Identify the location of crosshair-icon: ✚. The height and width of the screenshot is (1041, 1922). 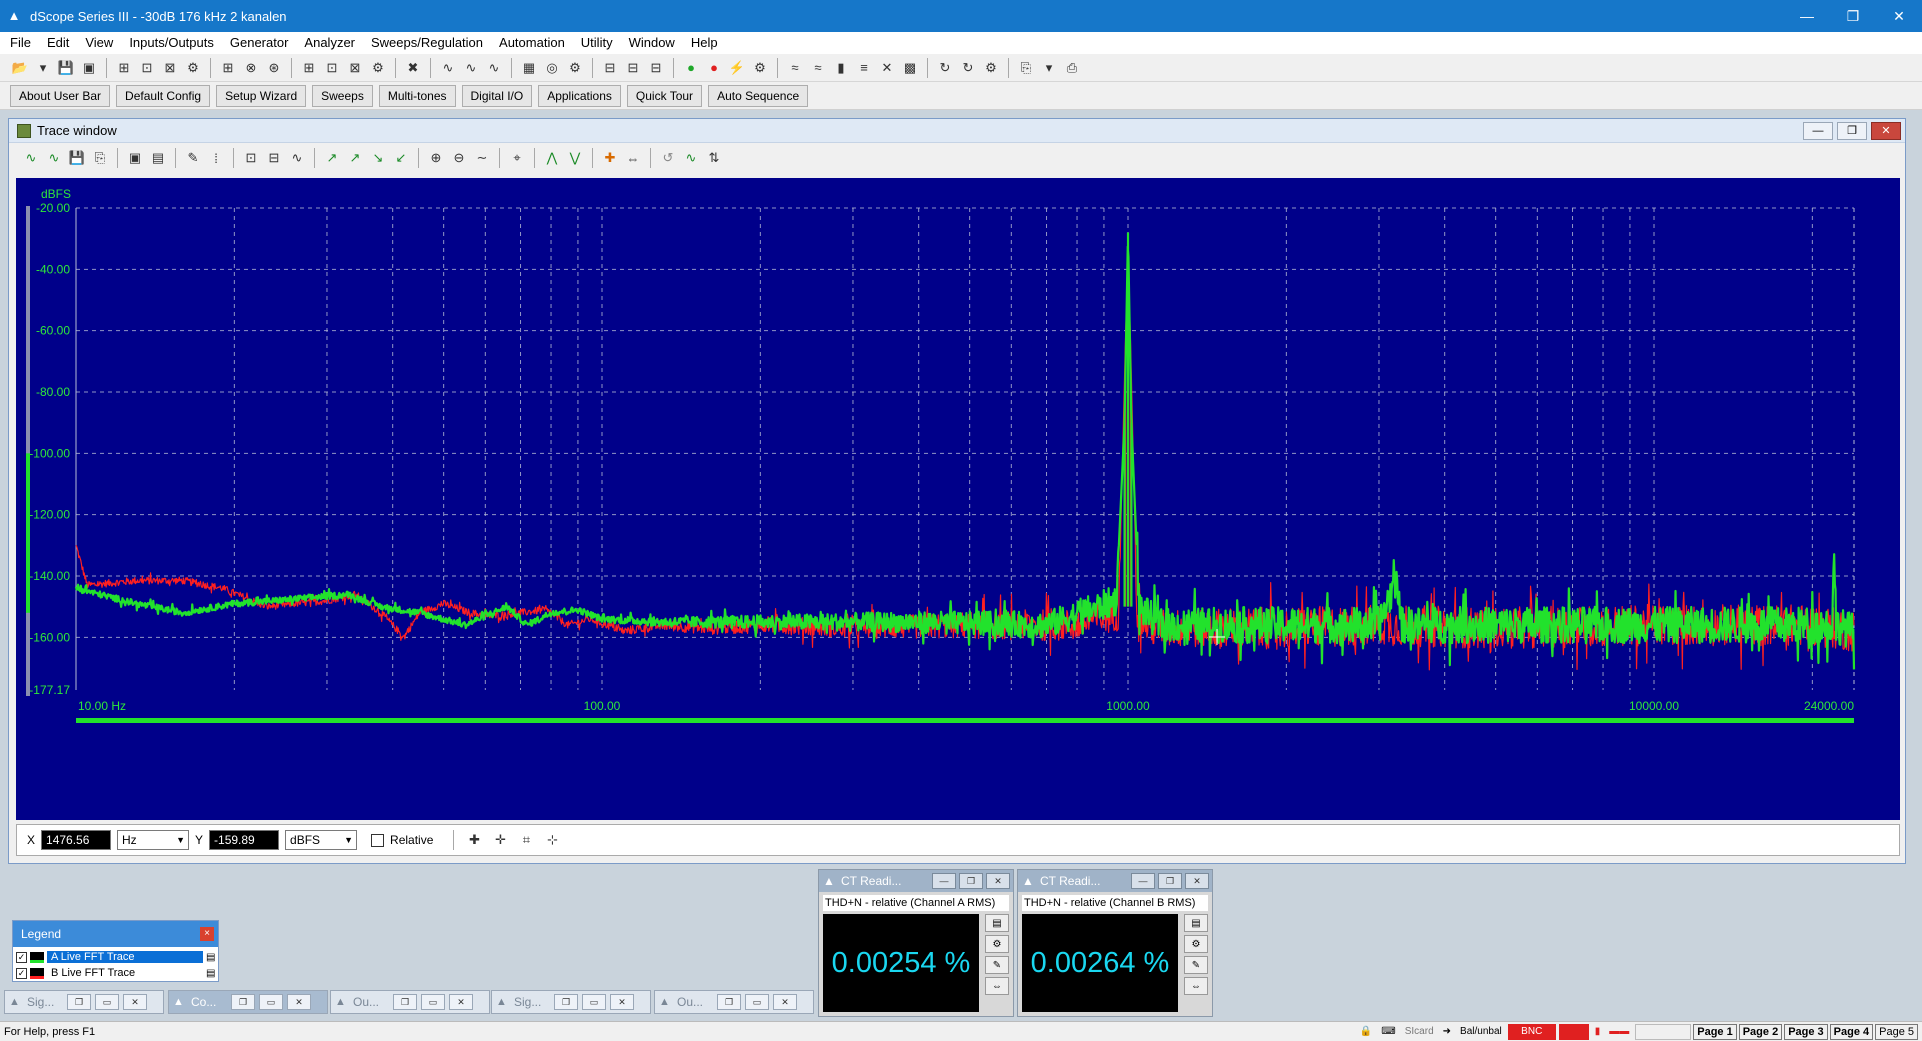
(610, 158).